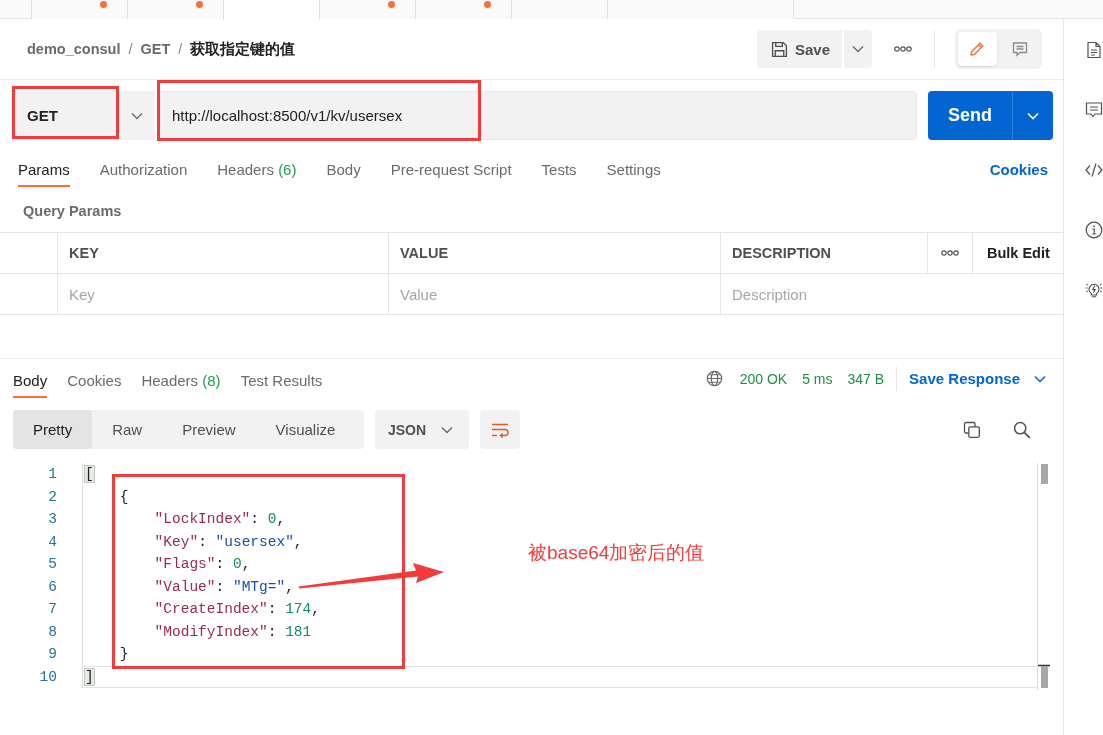 The height and width of the screenshot is (735, 1103). I want to click on breadcrumb-item: demo_consul, so click(74, 49).